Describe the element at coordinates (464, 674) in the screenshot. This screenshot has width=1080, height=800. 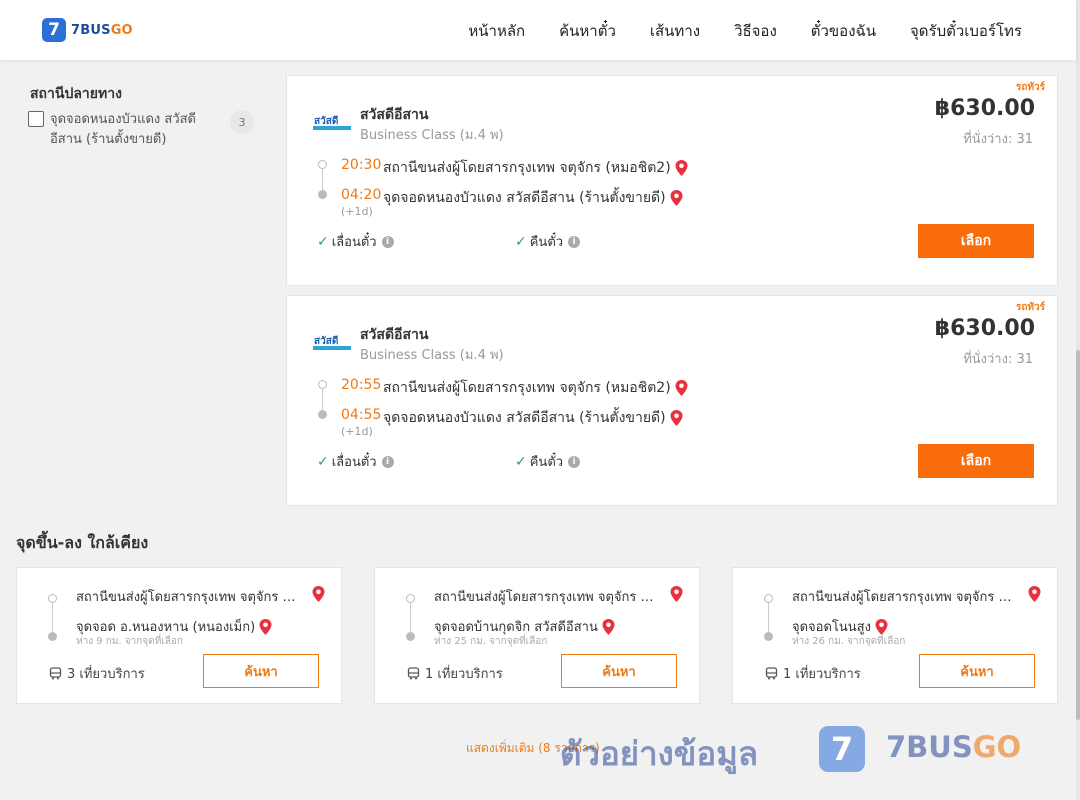
I see `nearby-trip-count-label: 1 เที่ยวบริการ` at that location.